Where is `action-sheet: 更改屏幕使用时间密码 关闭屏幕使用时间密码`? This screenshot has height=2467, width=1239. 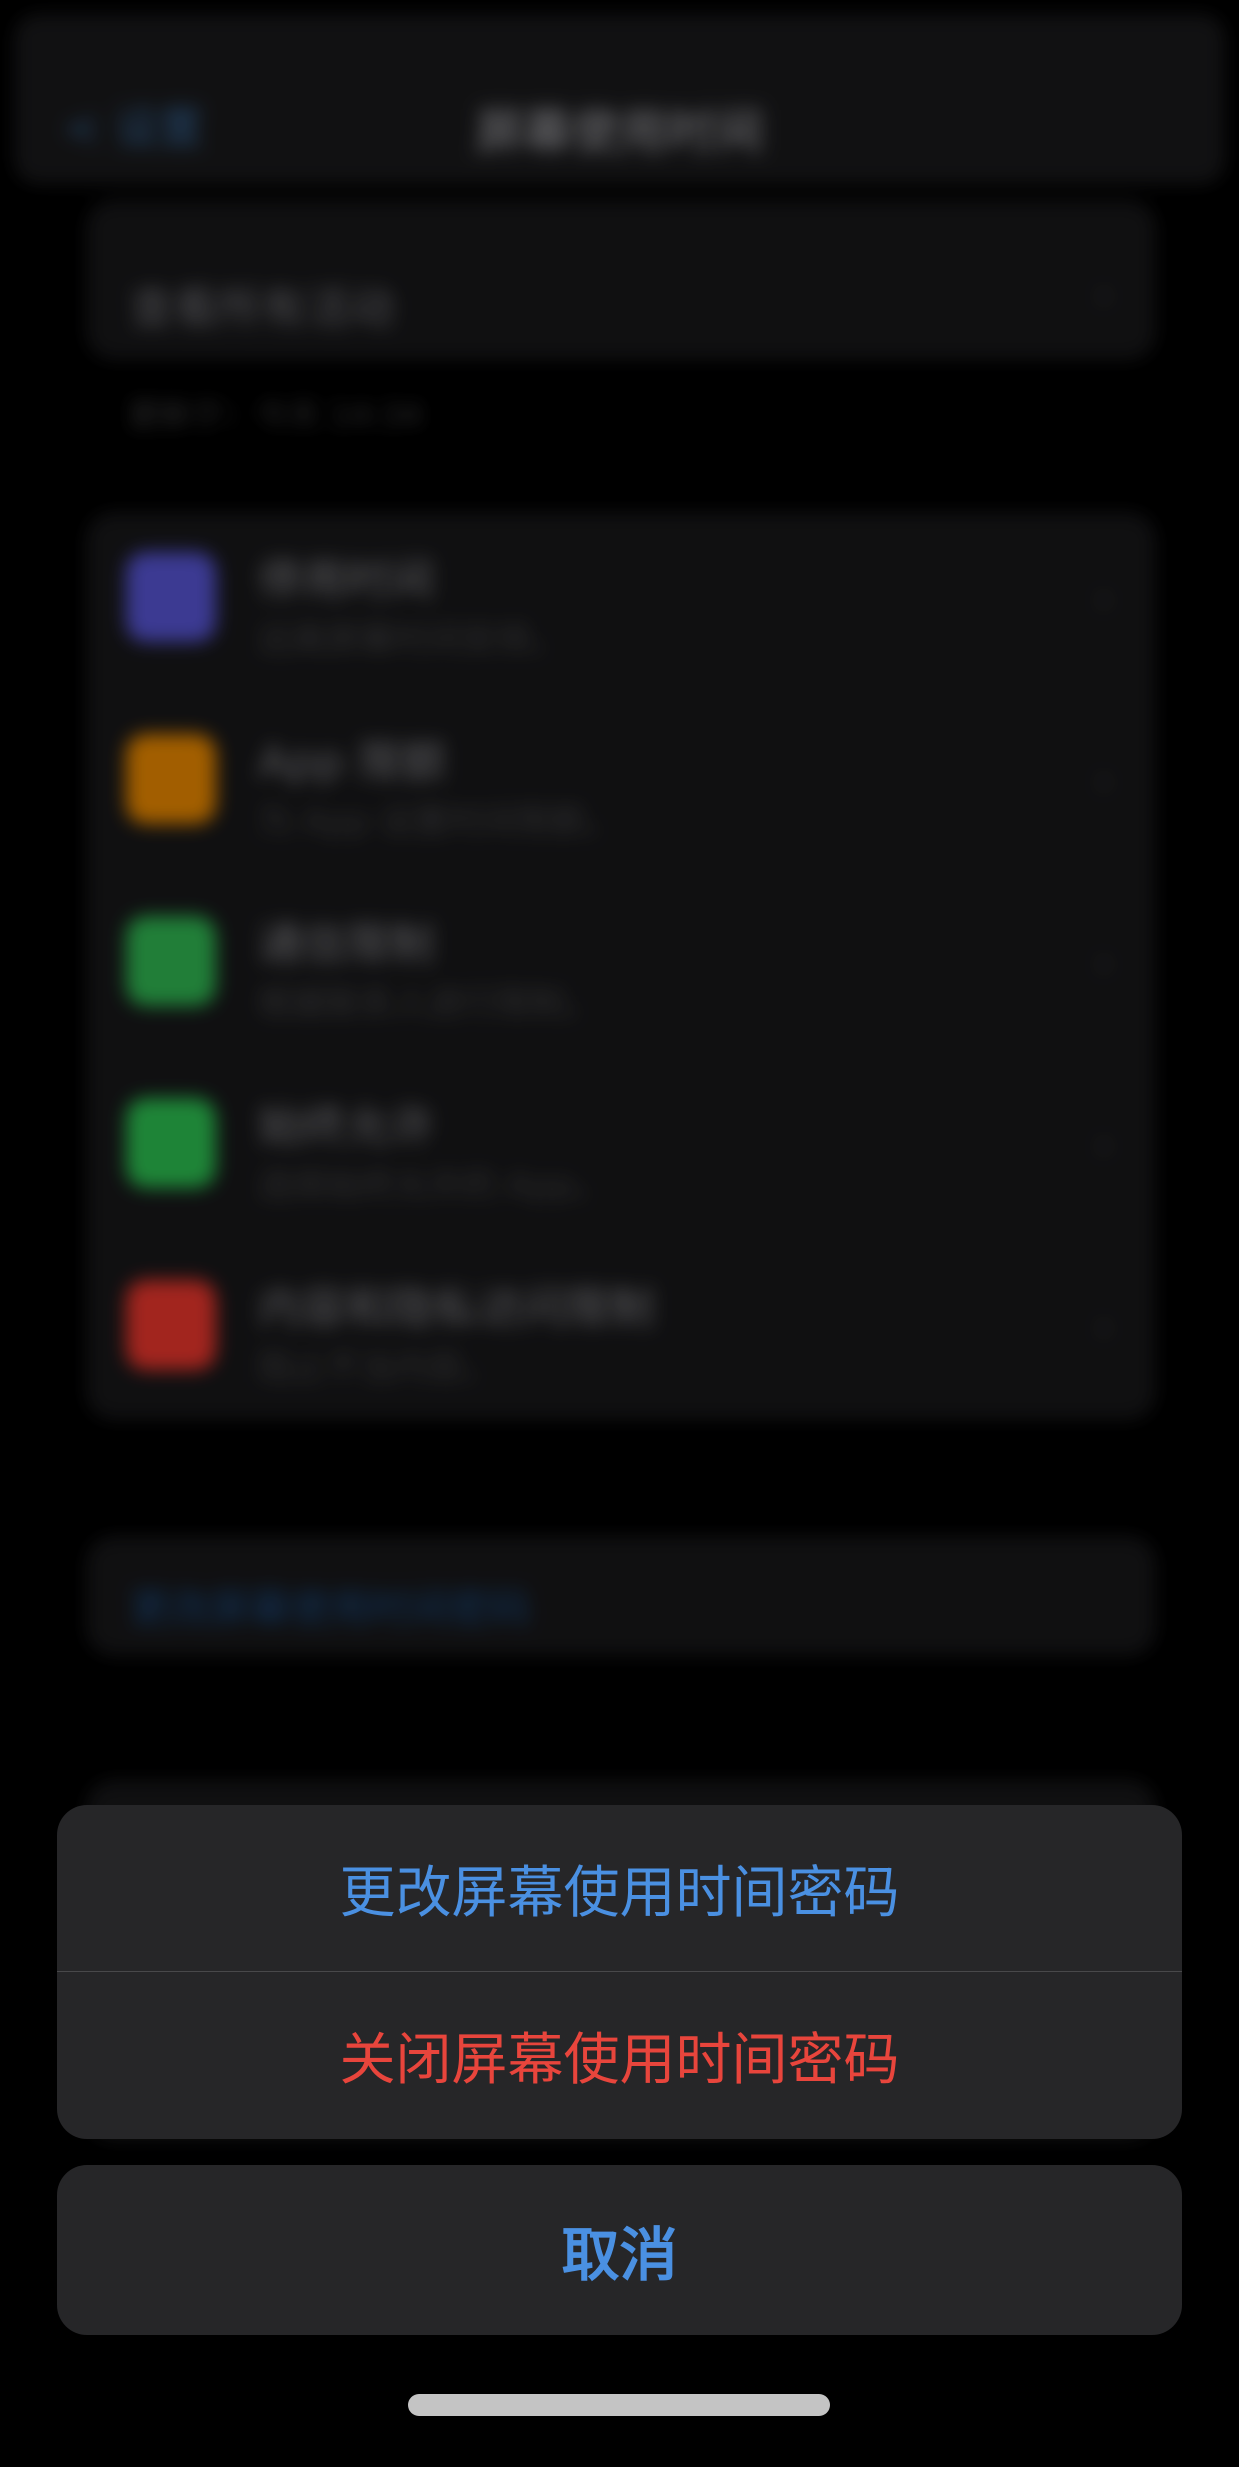
action-sheet: 更改屏幕使用时间密码 关闭屏幕使用时间密码 is located at coordinates (619, 1972).